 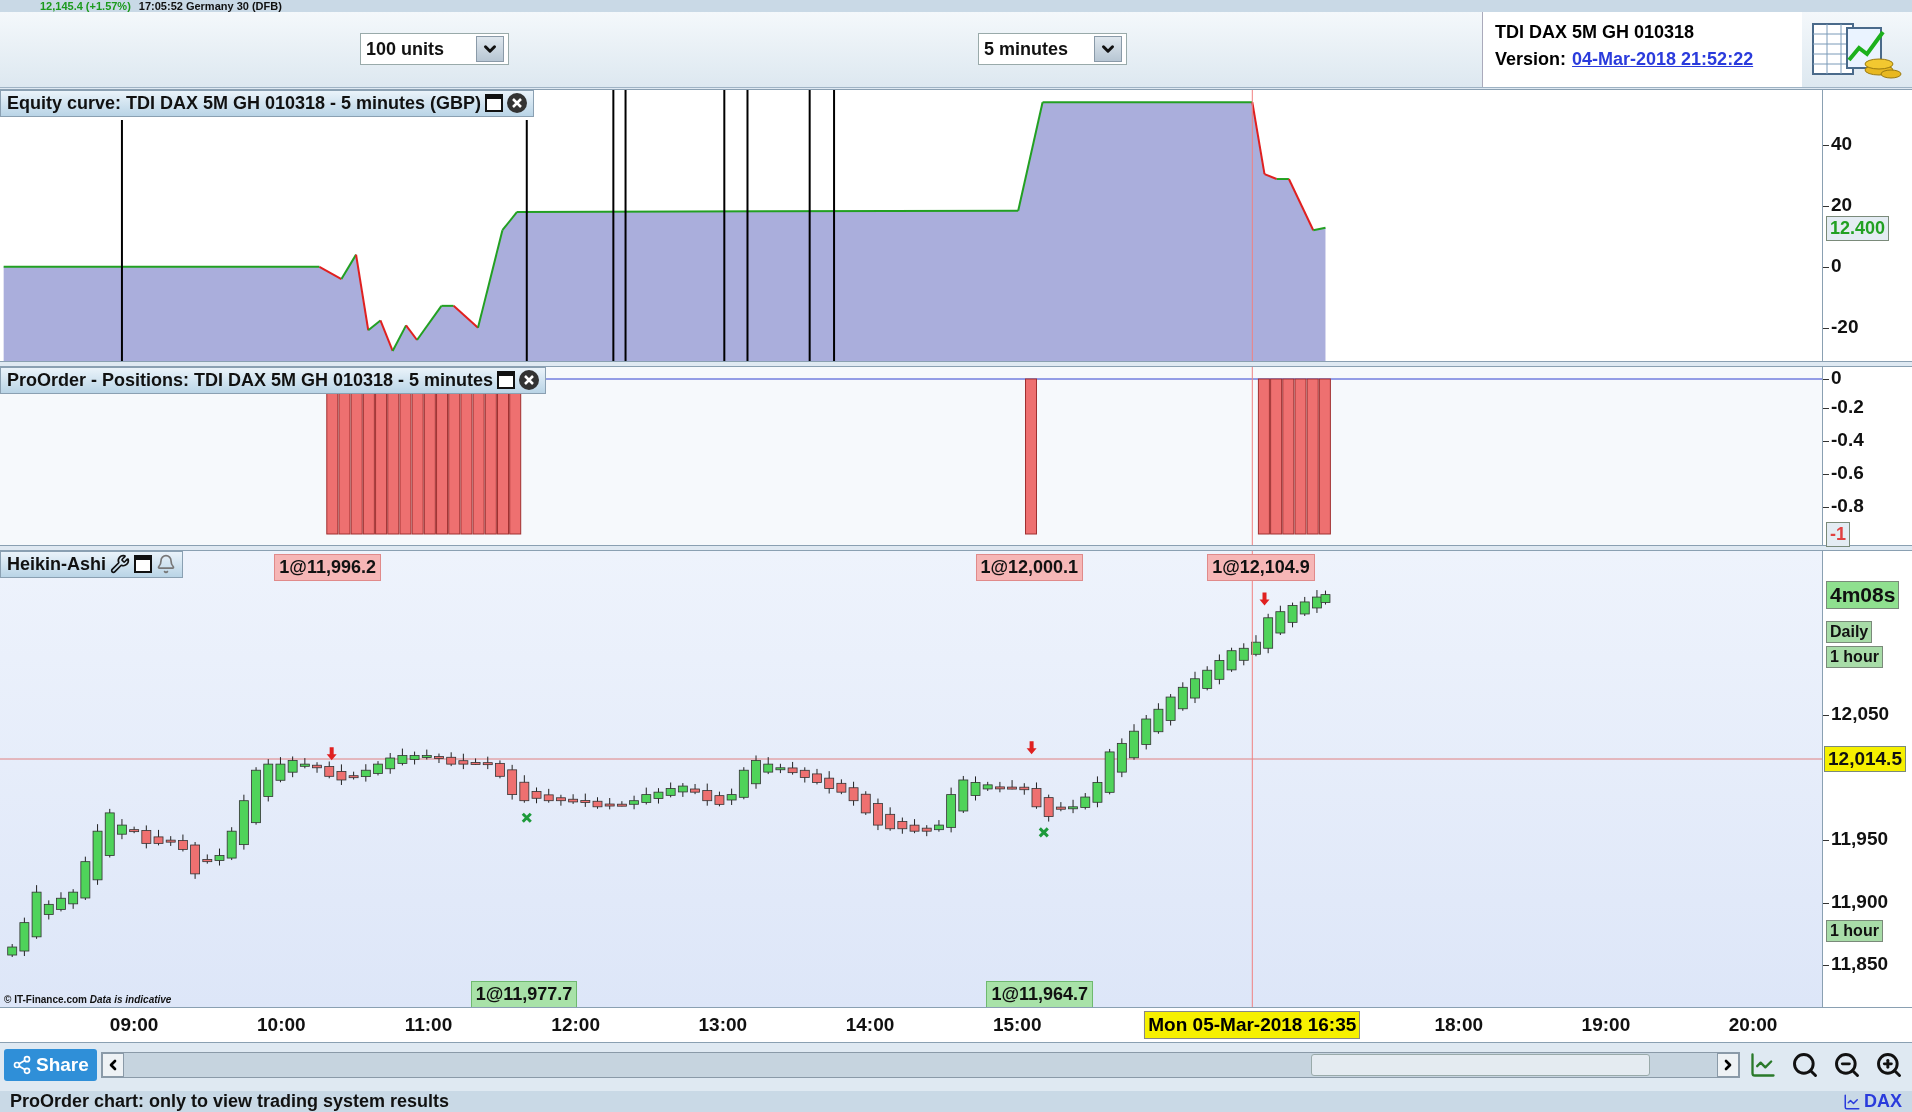 I want to click on version-label: Version:, so click(x=1531, y=59).